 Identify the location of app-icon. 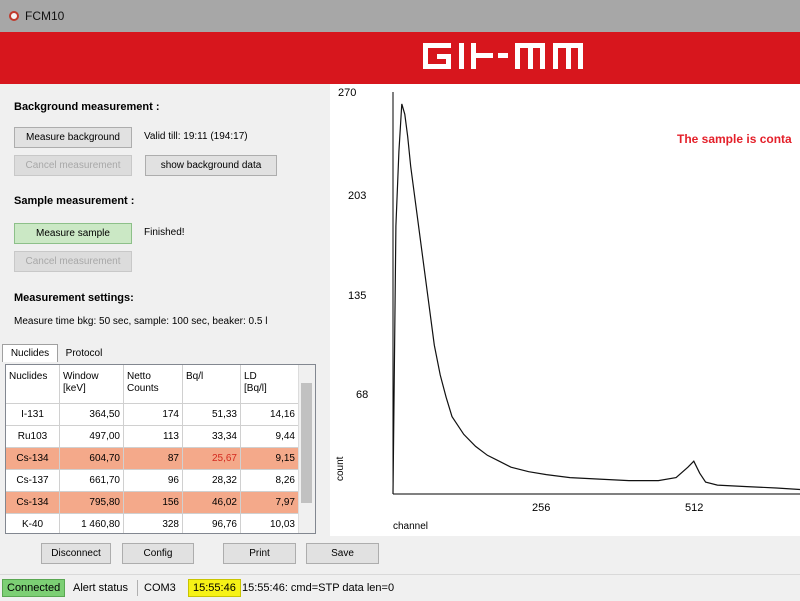
(14, 16).